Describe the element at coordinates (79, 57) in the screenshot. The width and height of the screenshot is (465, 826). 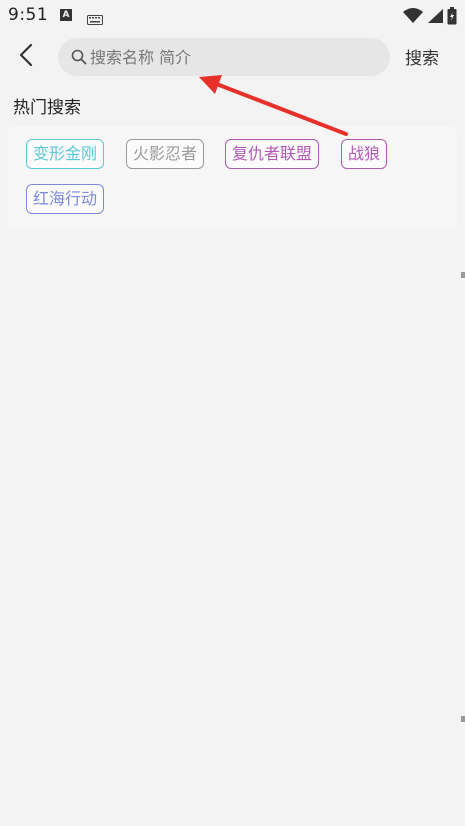
I see `search-icon` at that location.